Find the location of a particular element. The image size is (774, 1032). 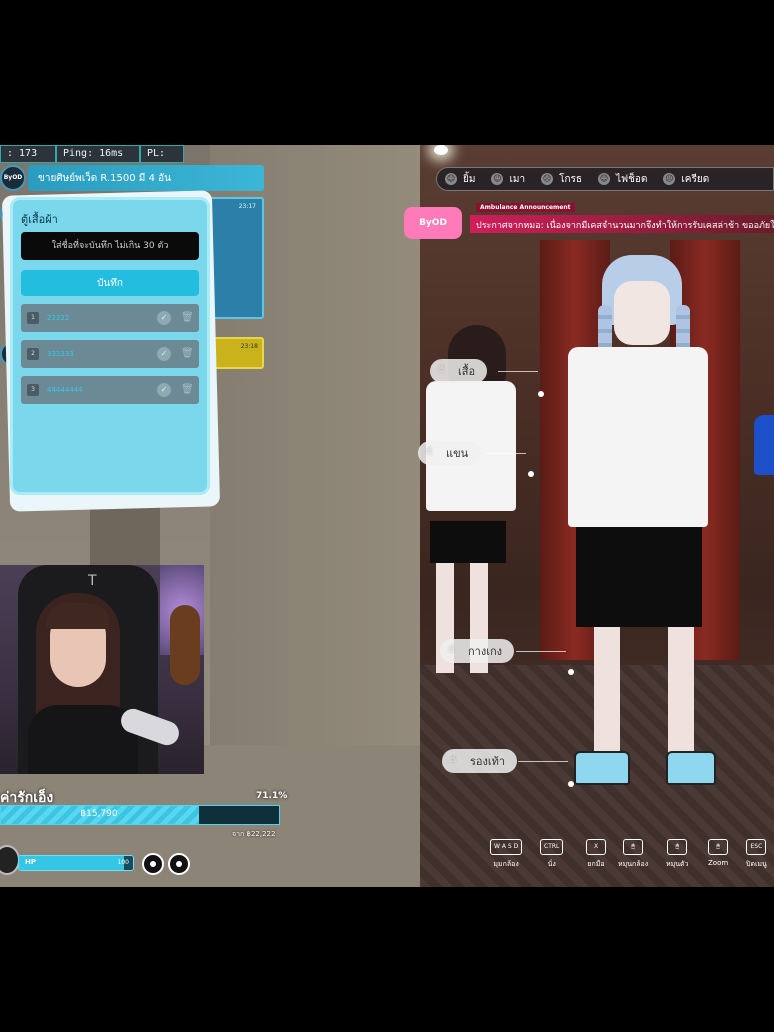

player-avatar is located at coordinates (10, 860).